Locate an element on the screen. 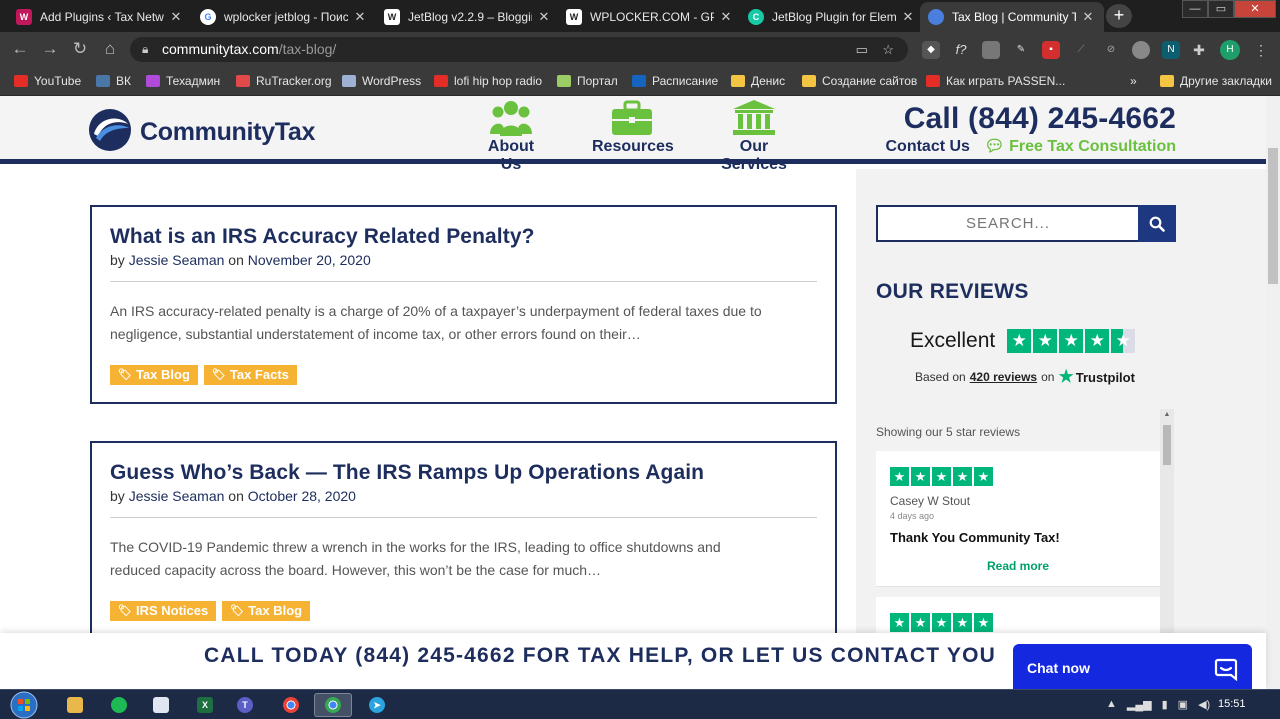 The height and width of the screenshot is (719, 1280). taskbar-clock: 15:51 is located at coordinates (1232, 704).